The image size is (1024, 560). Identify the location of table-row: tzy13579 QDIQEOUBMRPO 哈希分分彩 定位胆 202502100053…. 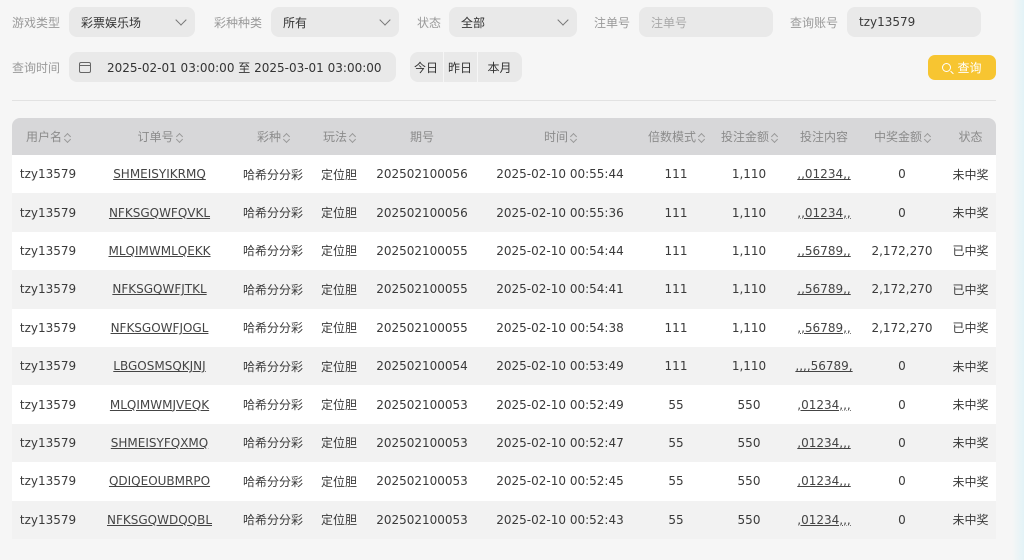
(504, 481).